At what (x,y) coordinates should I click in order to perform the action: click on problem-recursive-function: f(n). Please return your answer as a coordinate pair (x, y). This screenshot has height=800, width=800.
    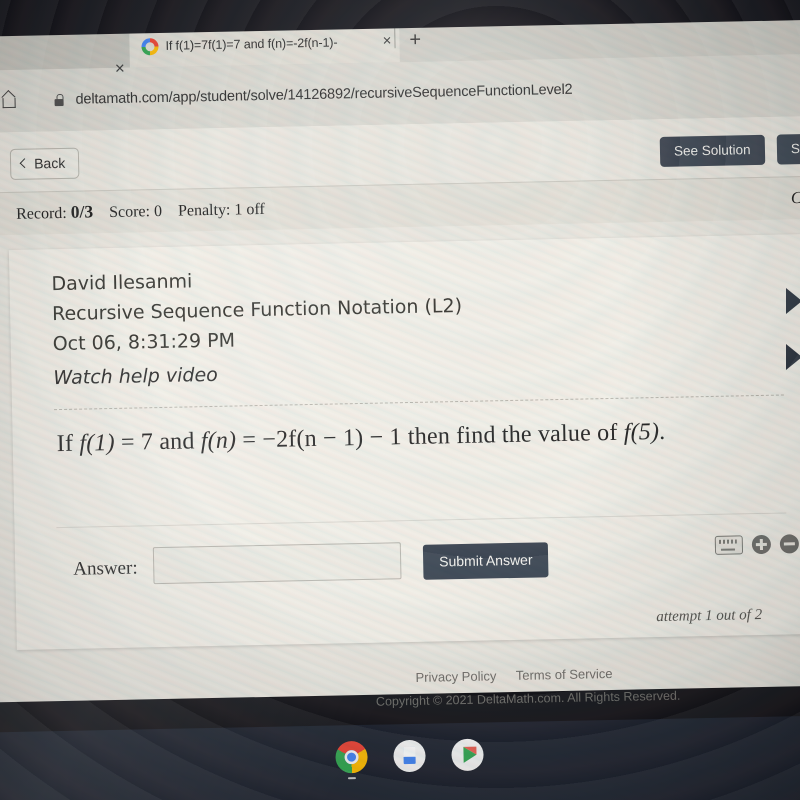
    Looking at the image, I should click on (218, 441).